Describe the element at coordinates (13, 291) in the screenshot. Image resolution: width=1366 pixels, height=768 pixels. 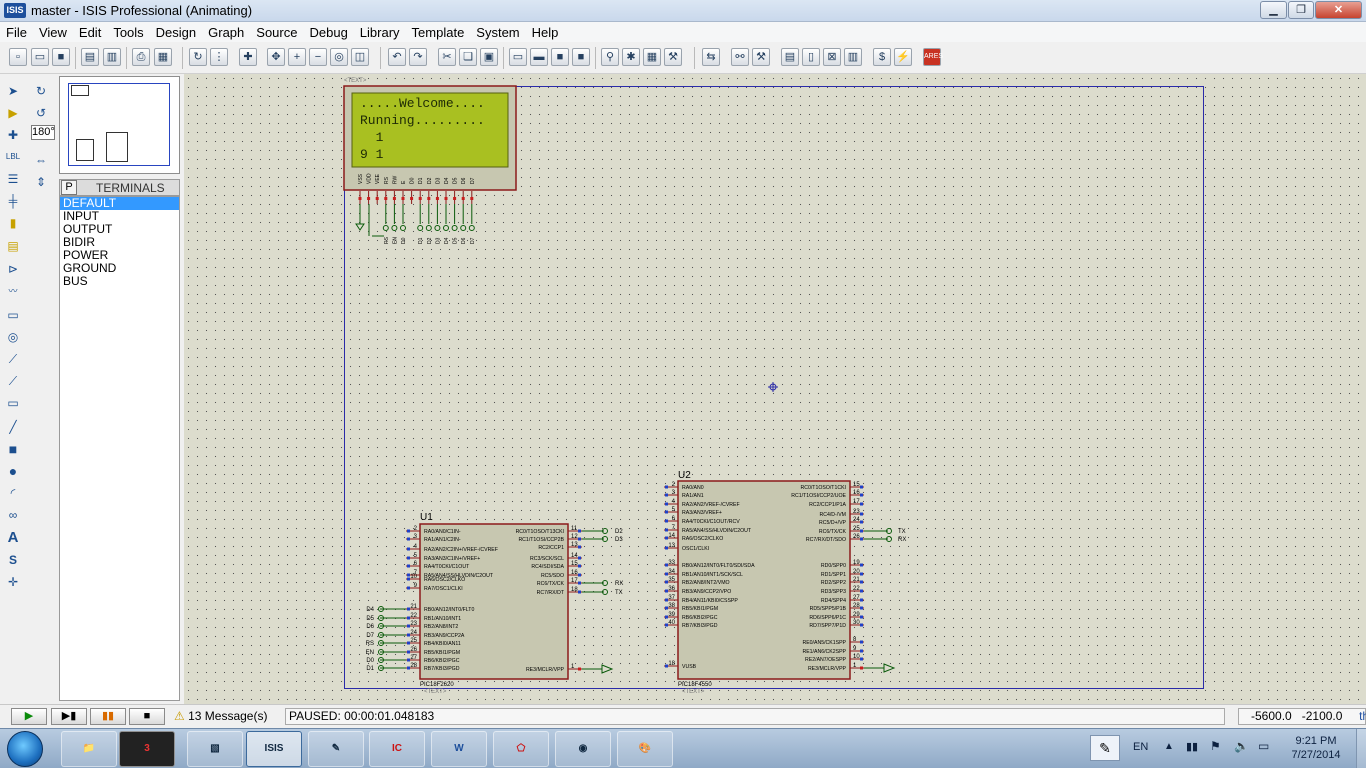
I see `graph-mode-icon: 〰` at that location.